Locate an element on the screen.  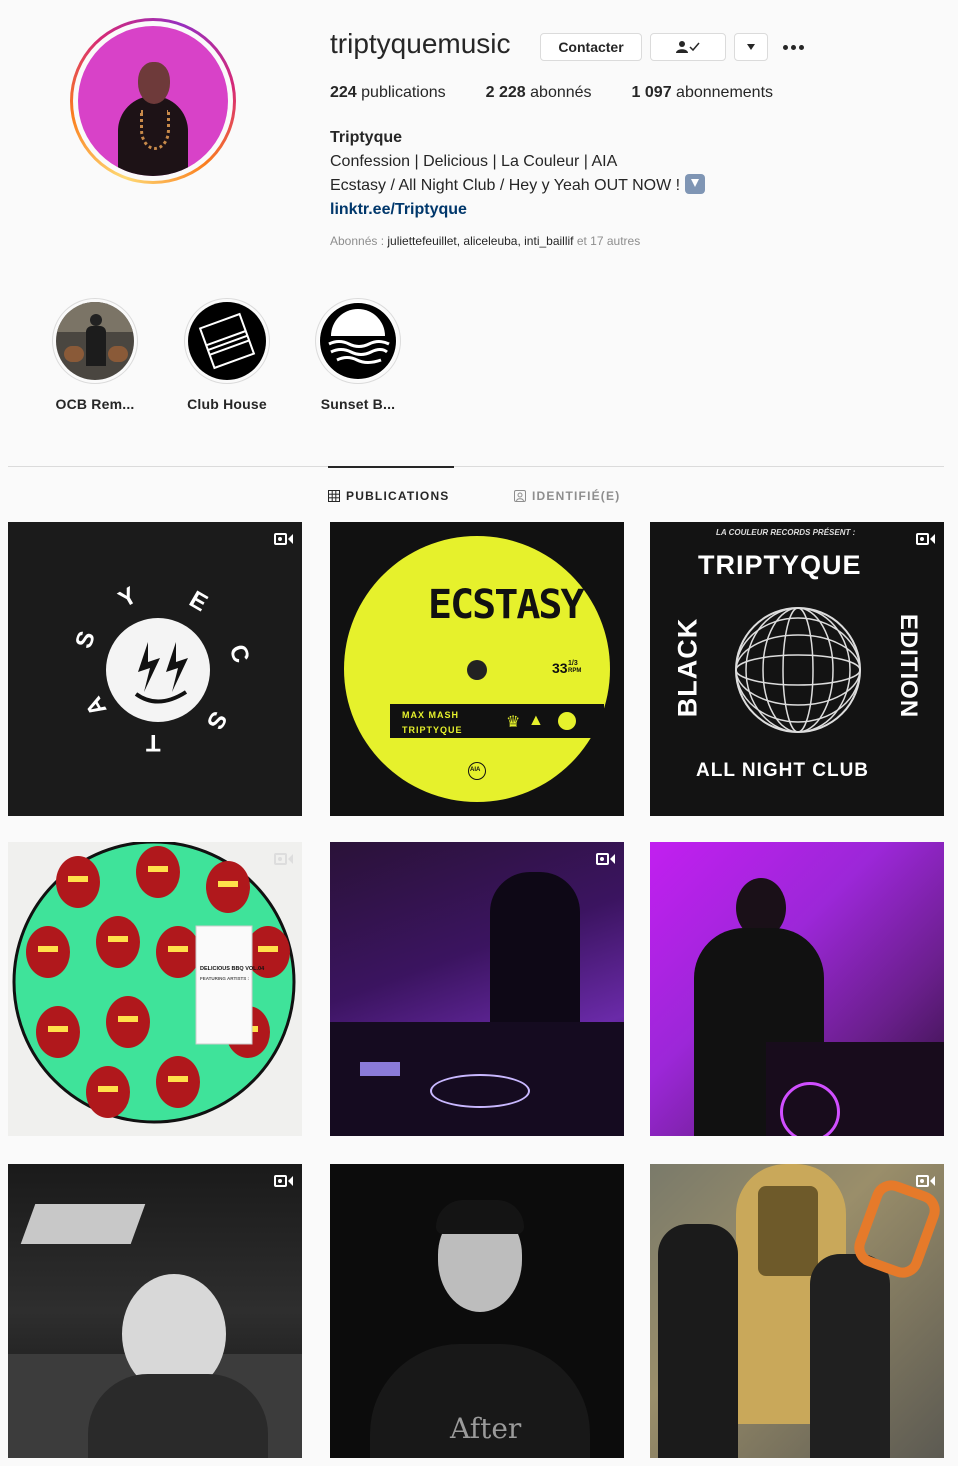
highlight-label: Club House is located at coordinates (227, 404).